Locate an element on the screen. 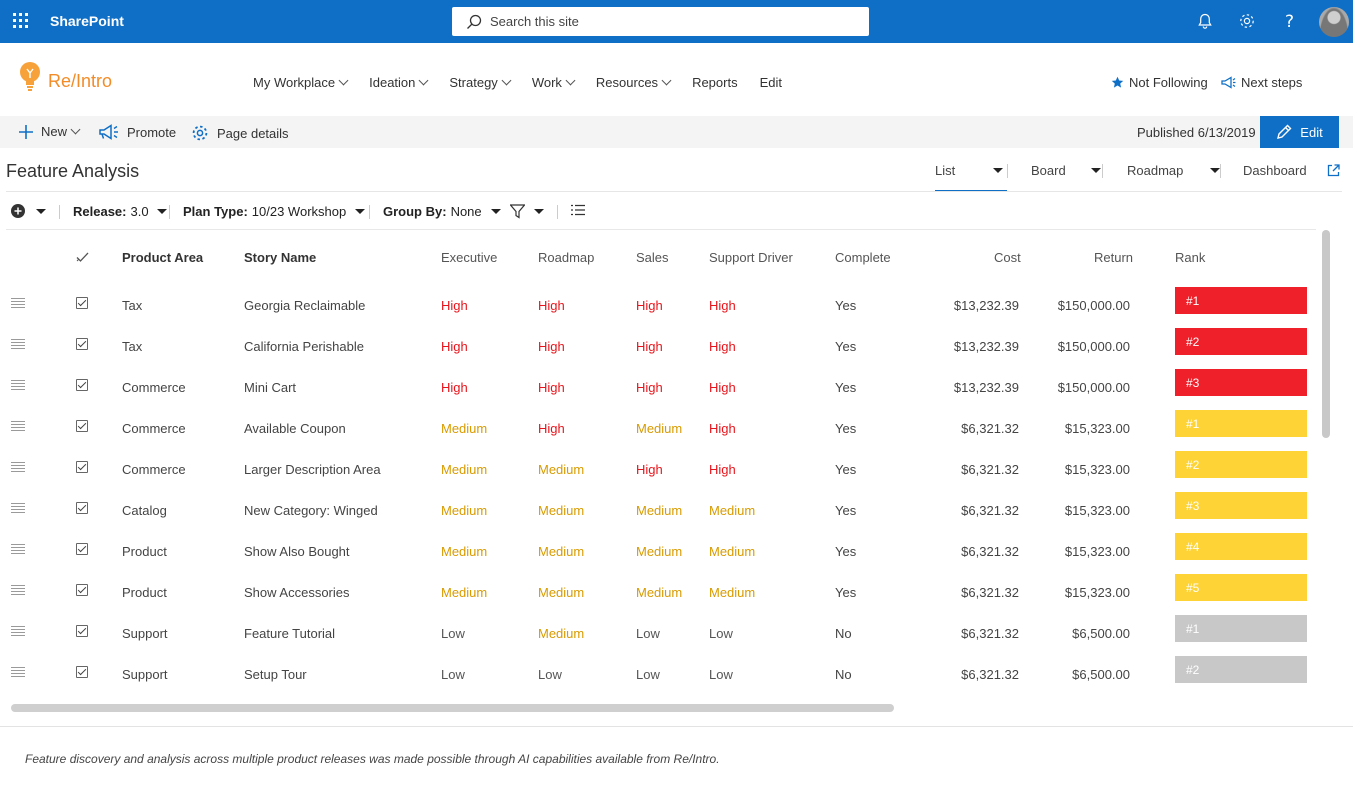  select-all-check-icon is located at coordinates (82, 257).